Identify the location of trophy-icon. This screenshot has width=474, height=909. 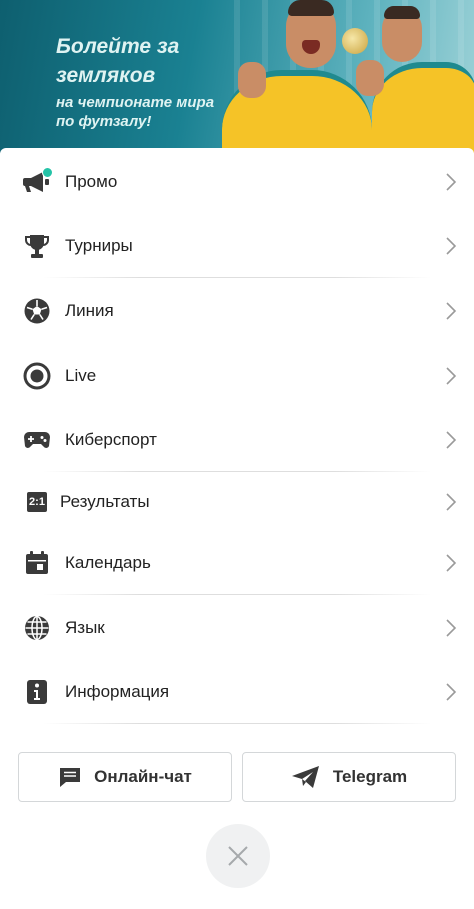
(37, 246).